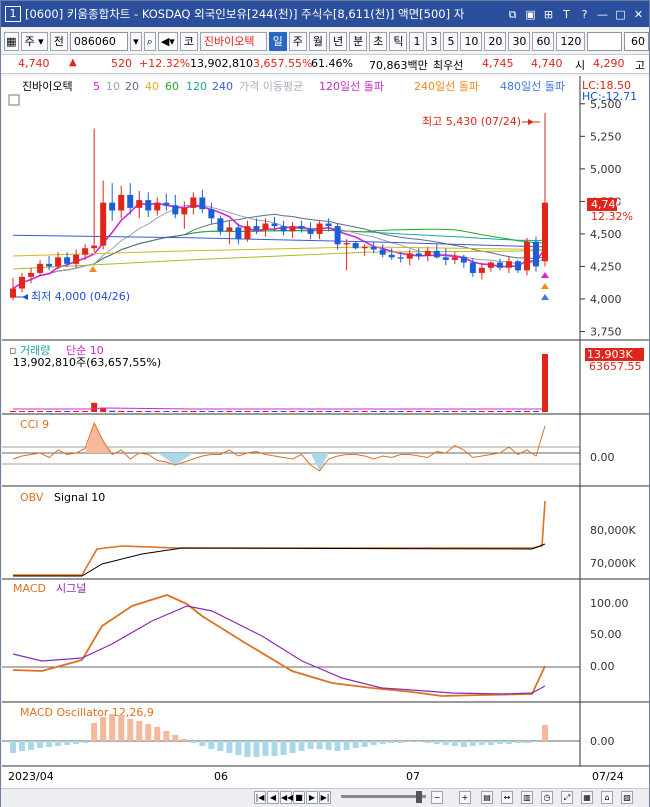 The width and height of the screenshot is (650, 807). I want to click on interval-10: 10, so click(471, 41).